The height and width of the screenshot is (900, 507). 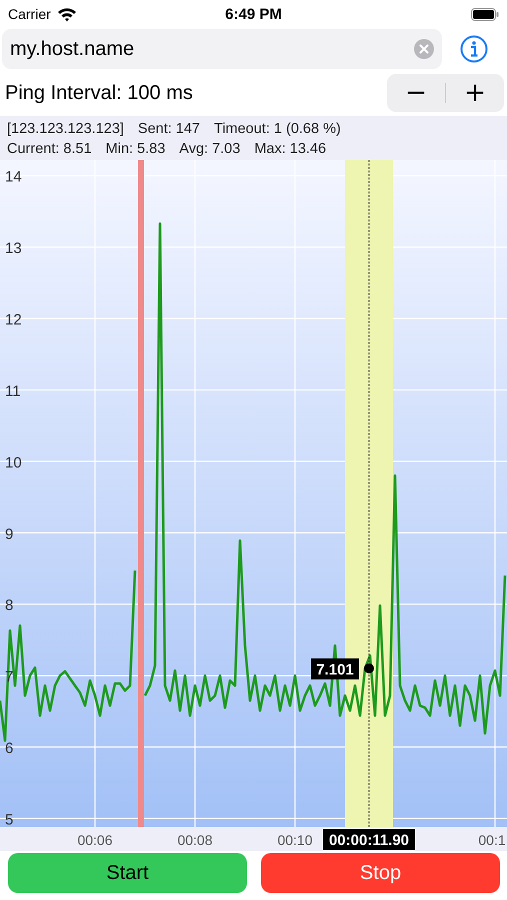 What do you see at coordinates (475, 93) in the screenshot?
I see `increment-button: +` at bounding box center [475, 93].